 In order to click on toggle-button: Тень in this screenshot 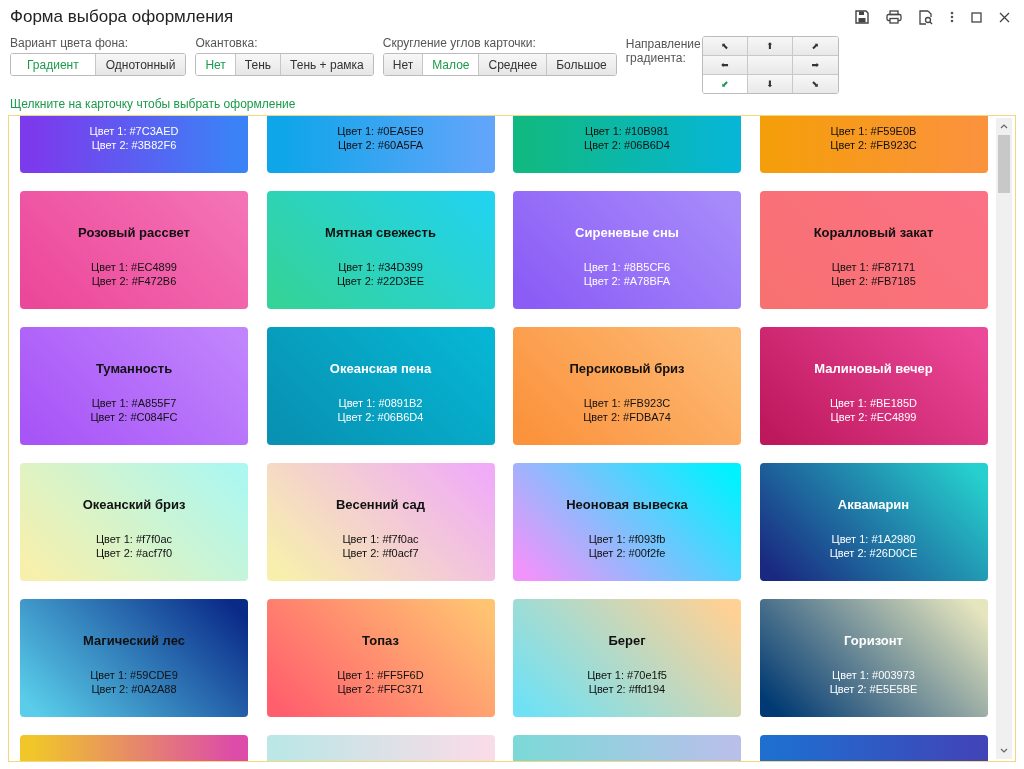, I will do `click(257, 64)`.